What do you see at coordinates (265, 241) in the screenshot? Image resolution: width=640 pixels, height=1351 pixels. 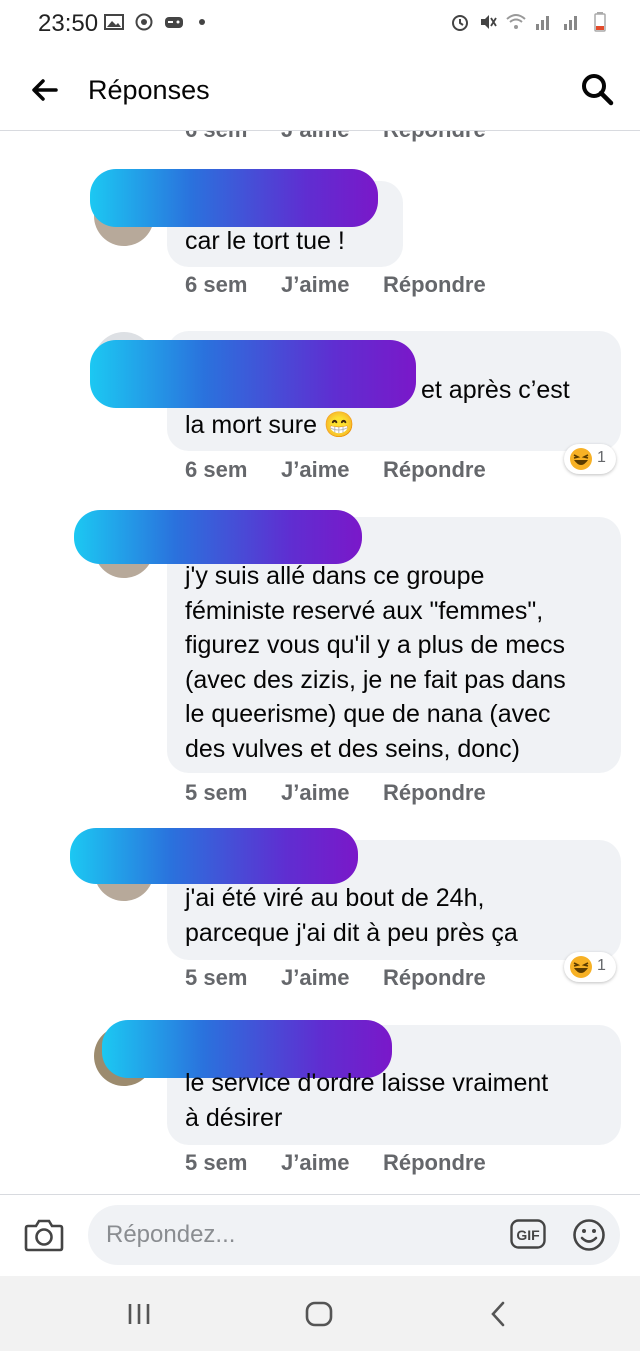 I see `comment-text: car le tort tue !` at bounding box center [265, 241].